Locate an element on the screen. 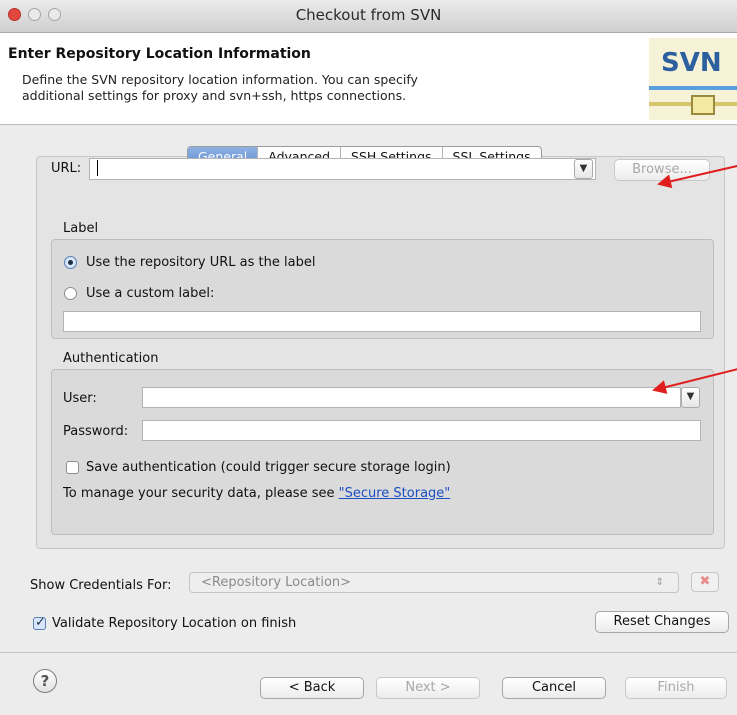 Image resolution: width=737 pixels, height=715 pixels. page-title: Enter Repository Location Information is located at coordinates (159, 54).